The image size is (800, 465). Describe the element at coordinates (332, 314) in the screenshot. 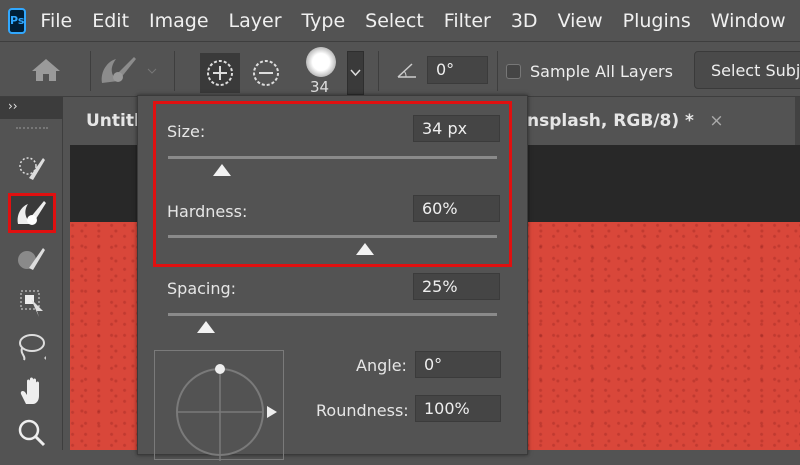

I see `spacing-slider-track` at that location.